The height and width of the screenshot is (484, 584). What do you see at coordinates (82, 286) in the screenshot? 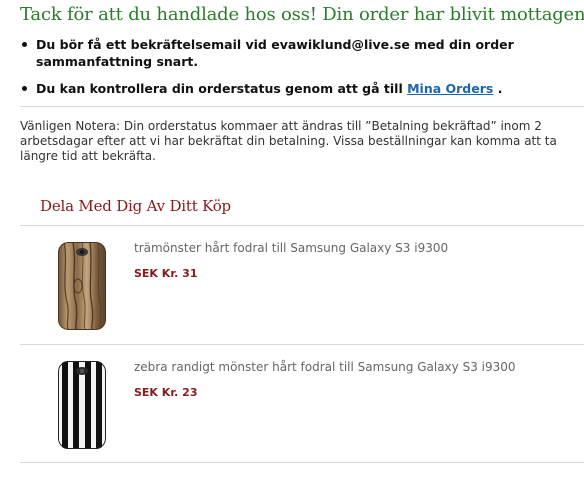
I see `wood-grain-phone-case-icon` at bounding box center [82, 286].